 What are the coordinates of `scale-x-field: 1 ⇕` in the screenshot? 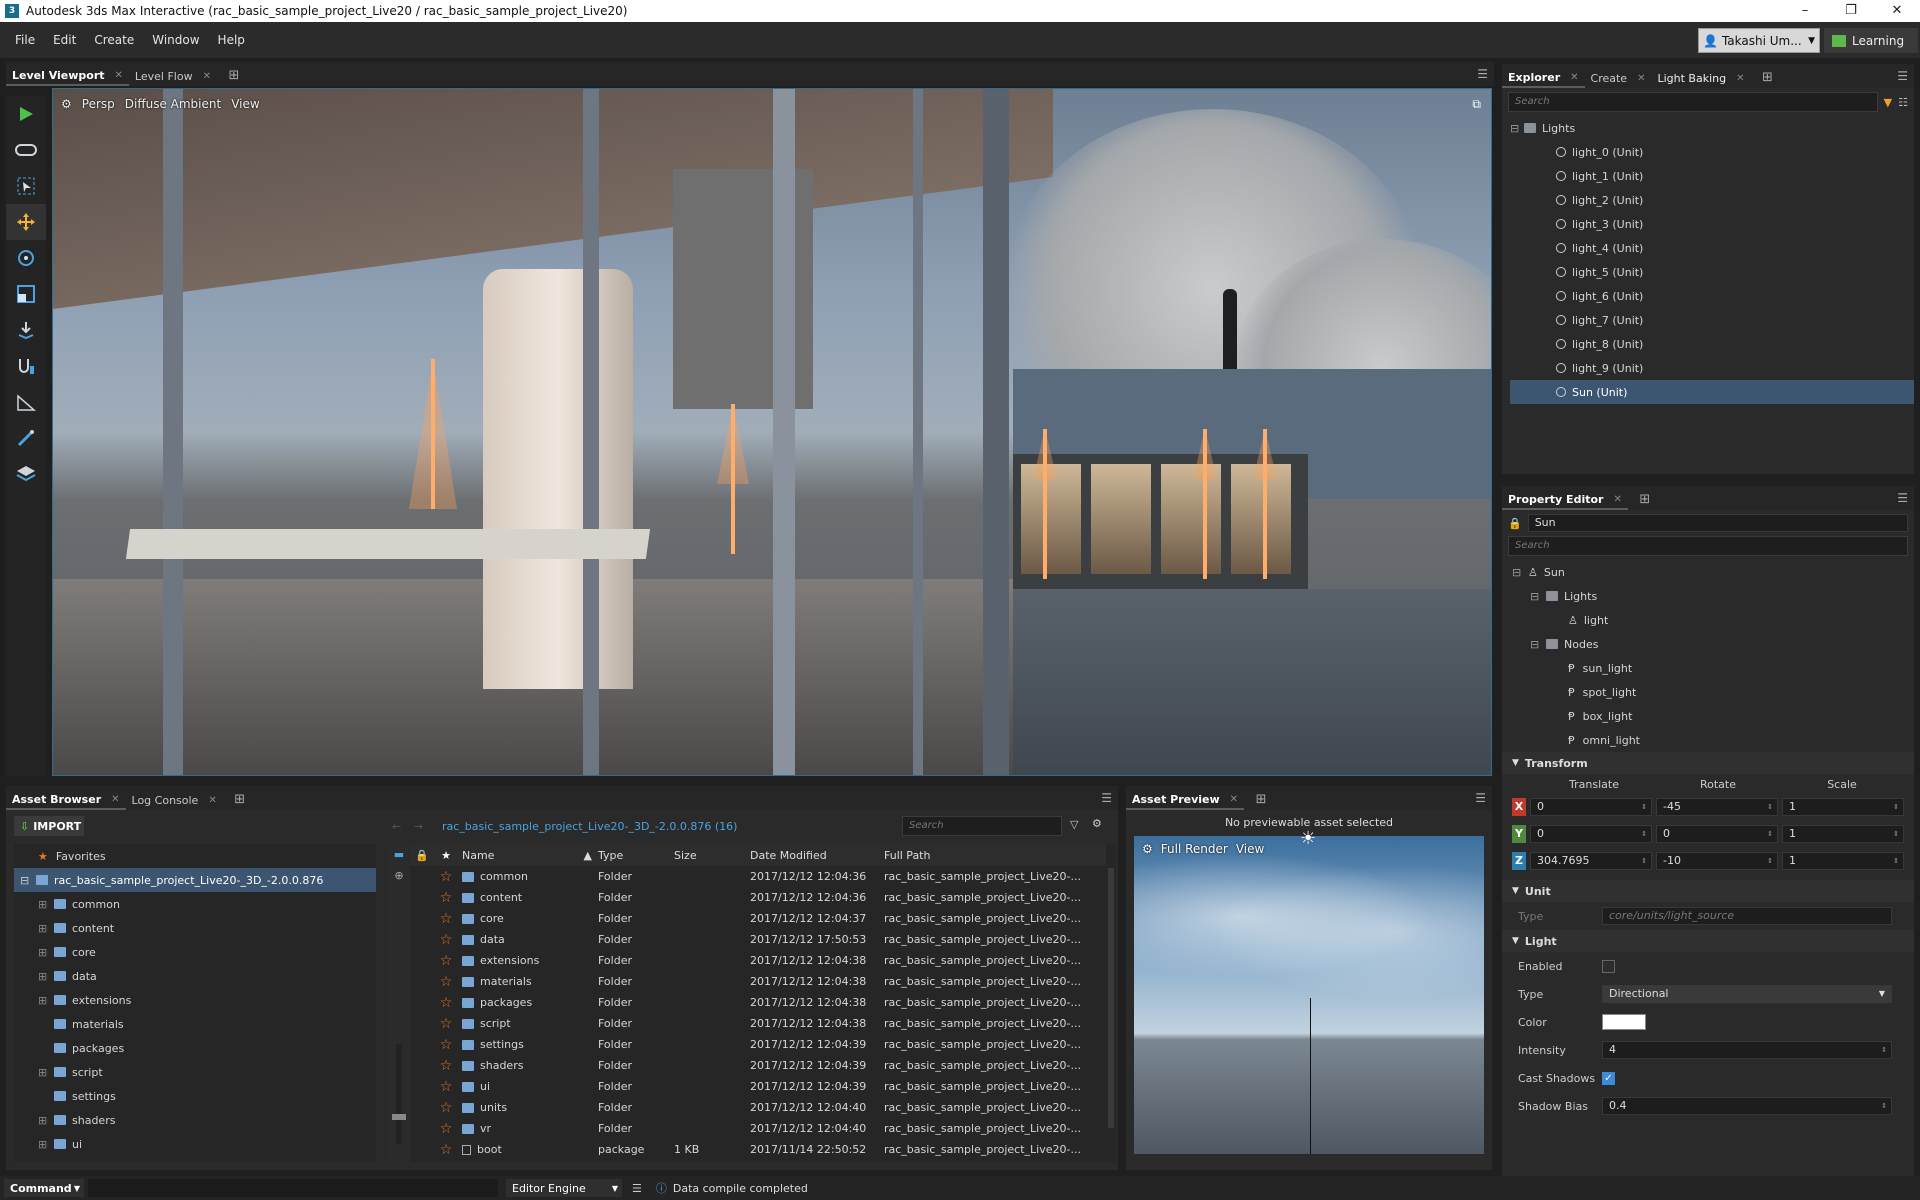 It's located at (1843, 806).